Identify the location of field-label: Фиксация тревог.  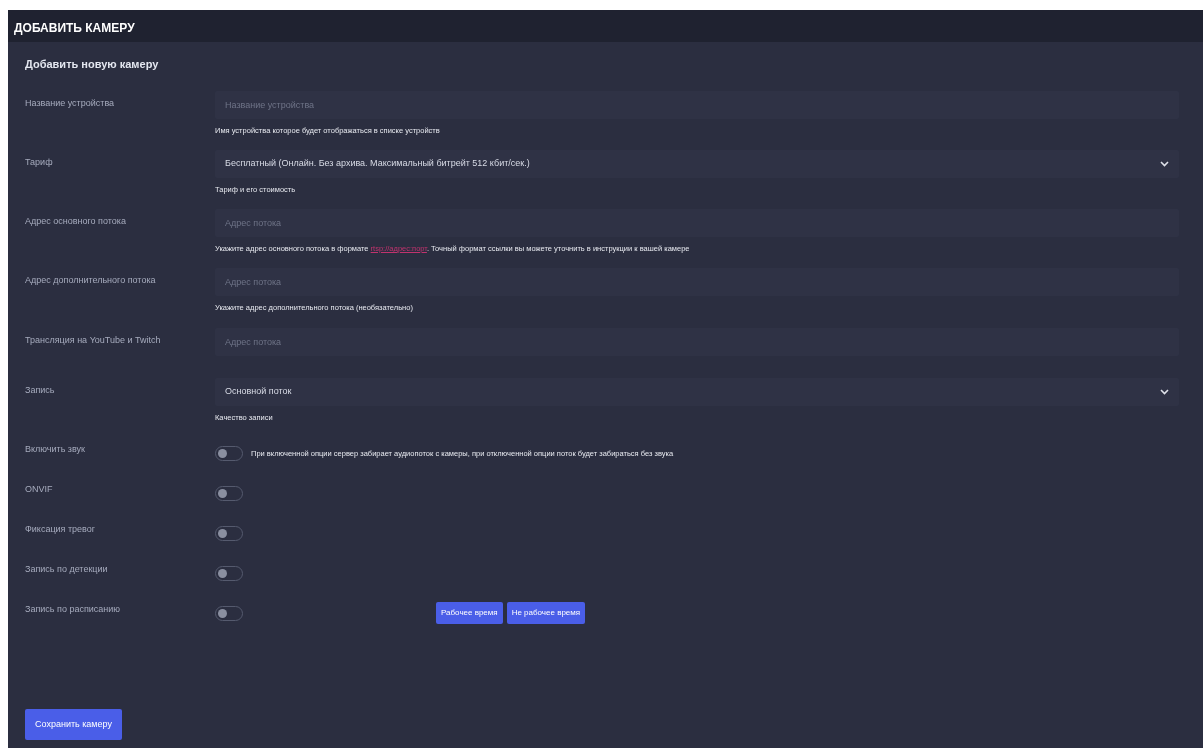
(61, 529).